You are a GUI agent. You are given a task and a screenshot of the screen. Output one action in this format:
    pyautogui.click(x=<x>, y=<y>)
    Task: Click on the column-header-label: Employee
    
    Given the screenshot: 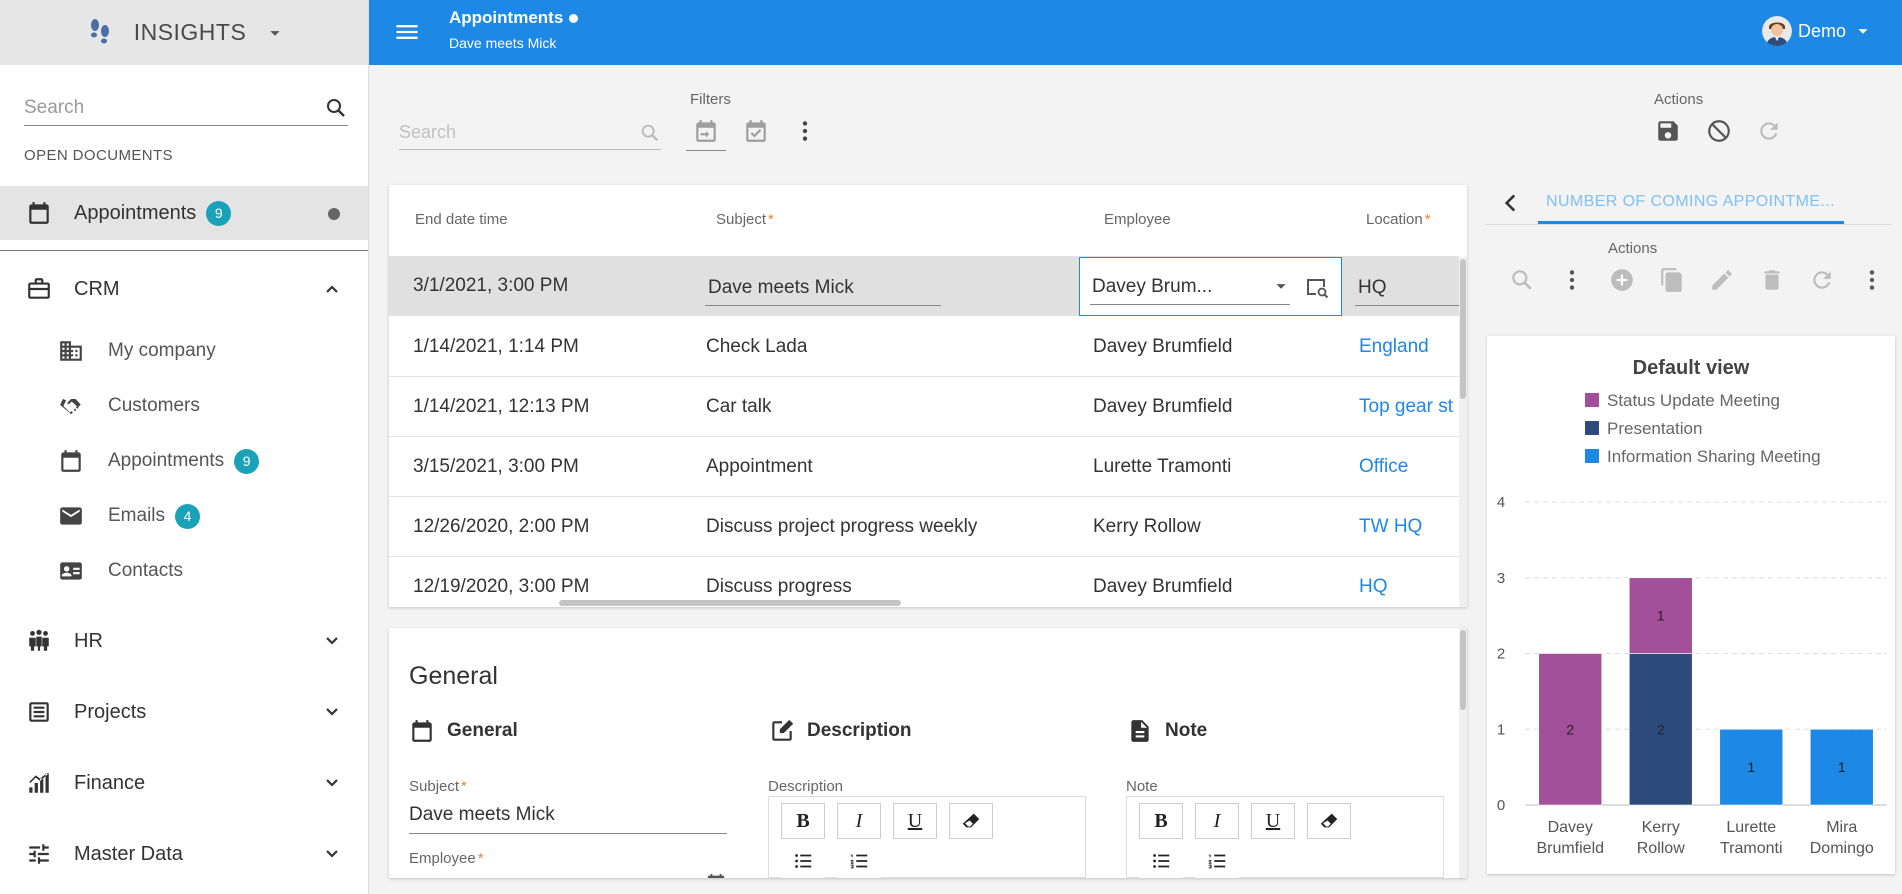 What is the action you would take?
    pyautogui.click(x=1137, y=219)
    